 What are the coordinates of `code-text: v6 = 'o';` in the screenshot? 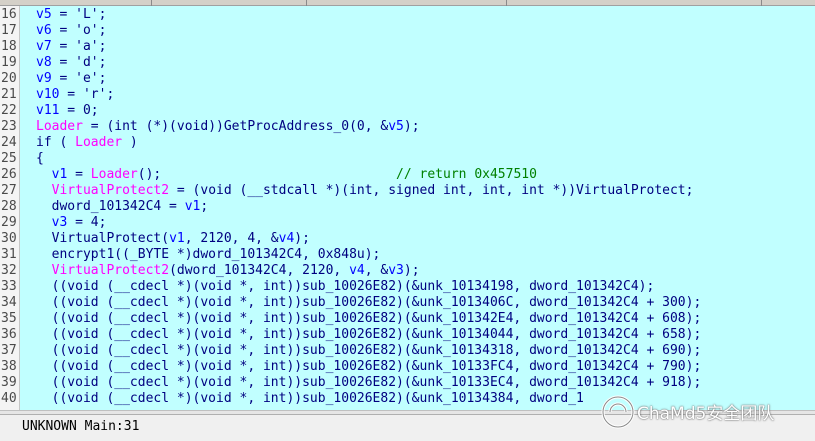 It's located at (71, 31).